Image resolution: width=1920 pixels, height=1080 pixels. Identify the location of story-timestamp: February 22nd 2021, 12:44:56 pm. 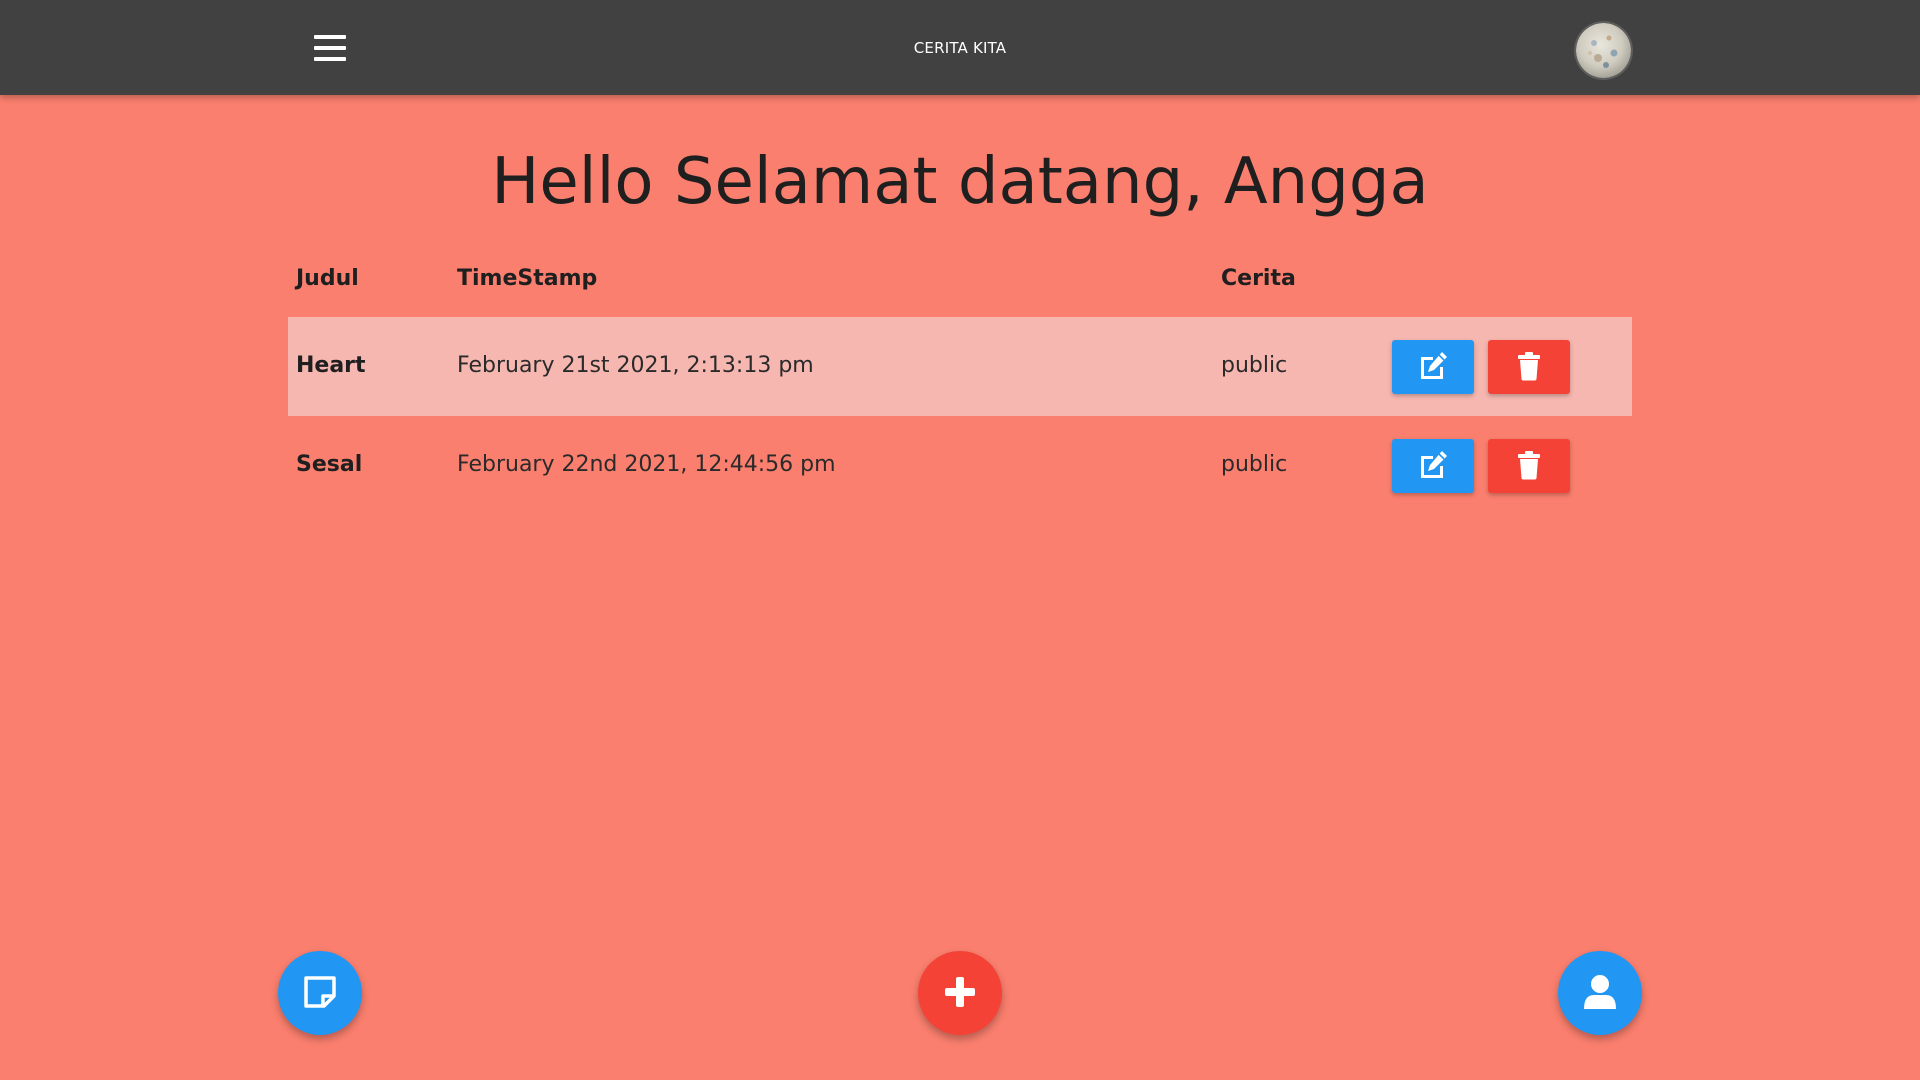
(646, 464).